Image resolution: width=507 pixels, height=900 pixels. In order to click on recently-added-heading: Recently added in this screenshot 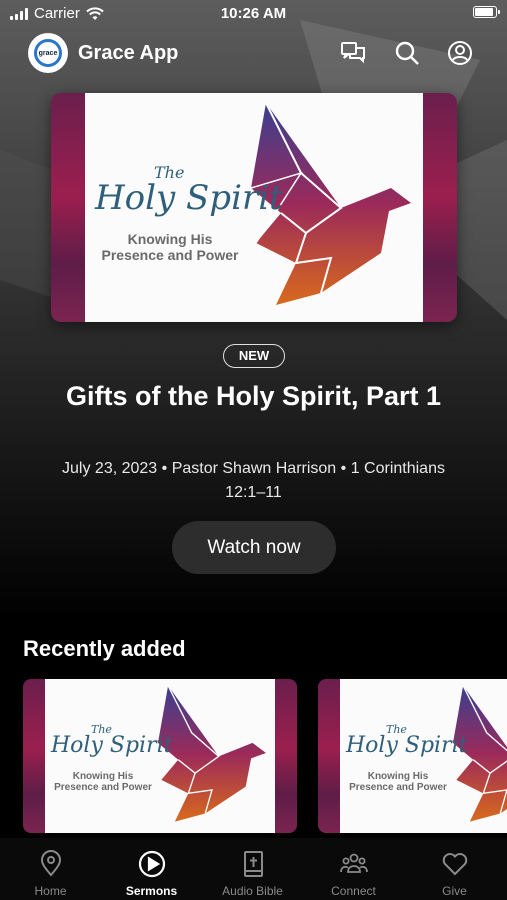, I will do `click(104, 648)`.